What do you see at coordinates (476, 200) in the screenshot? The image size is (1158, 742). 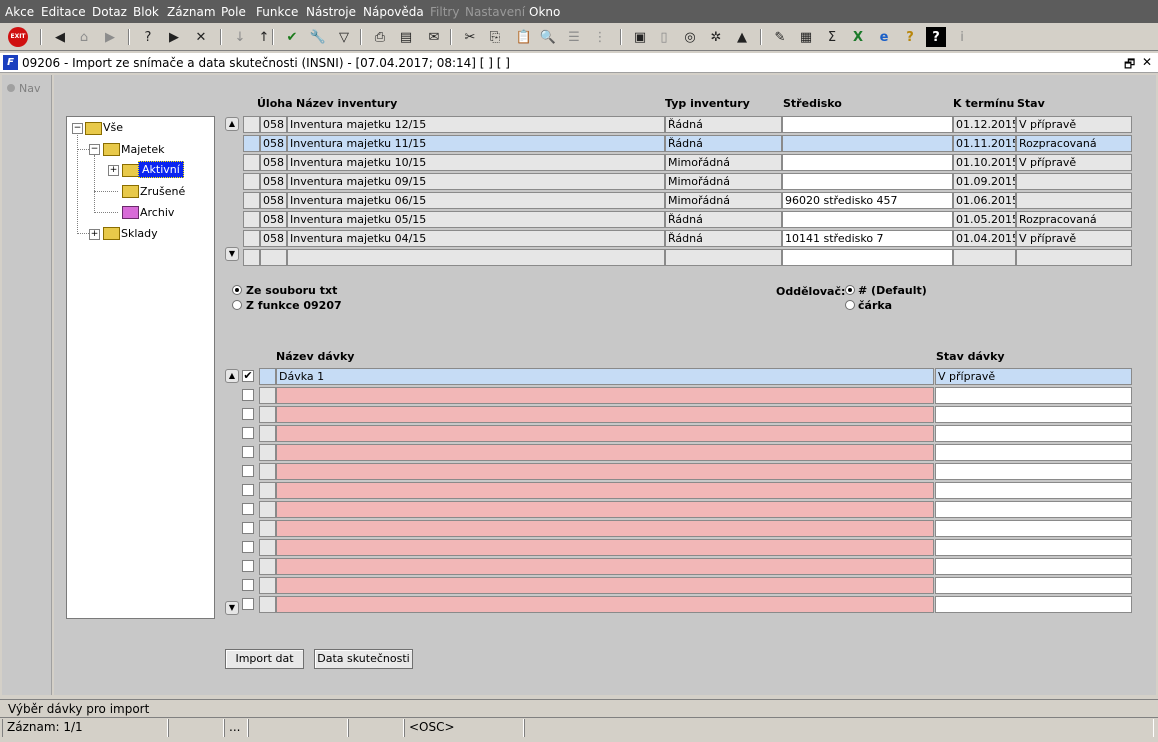 I see `inventory-cell-nazev: Inventura majetku 06/15` at bounding box center [476, 200].